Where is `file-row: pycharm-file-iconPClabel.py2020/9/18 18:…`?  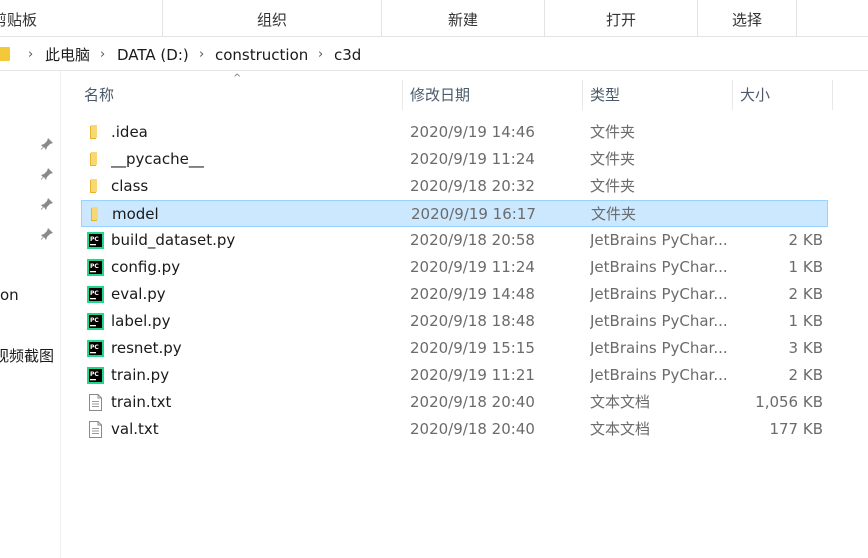 file-row: pycharm-file-iconPClabel.py2020/9/18 18:… is located at coordinates (454, 321).